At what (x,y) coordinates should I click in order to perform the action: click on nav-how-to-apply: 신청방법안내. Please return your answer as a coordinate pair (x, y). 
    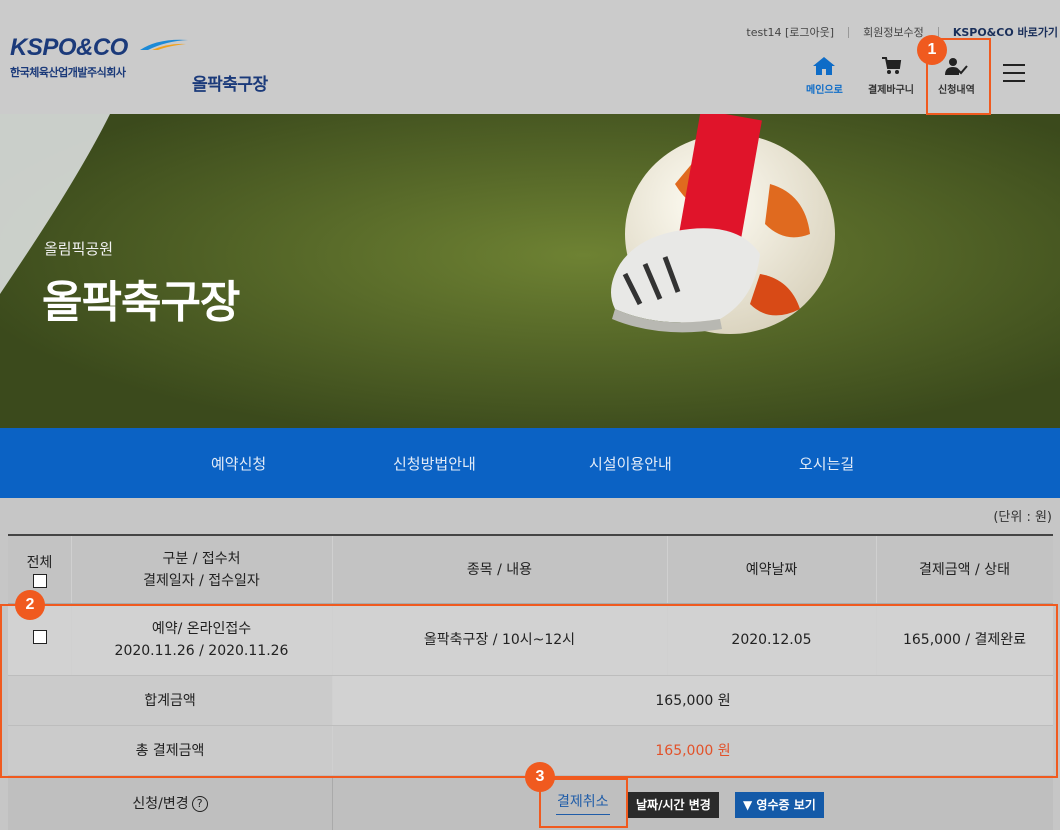
    Looking at the image, I should click on (434, 463).